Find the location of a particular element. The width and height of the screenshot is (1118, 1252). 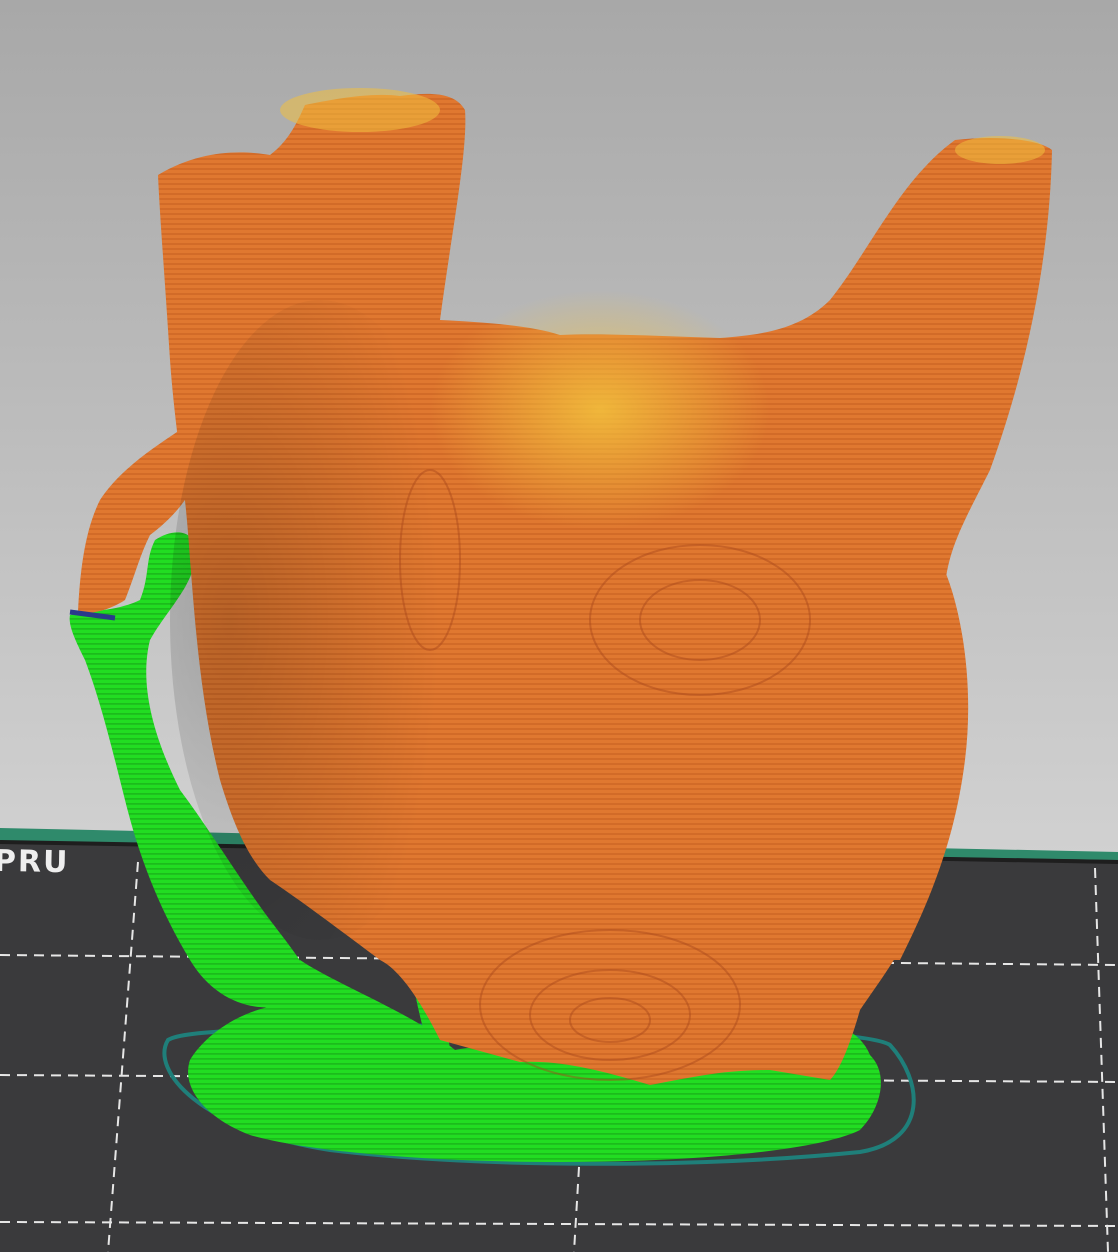

model-inner-cavity-shading is located at coordinates (600, 410).